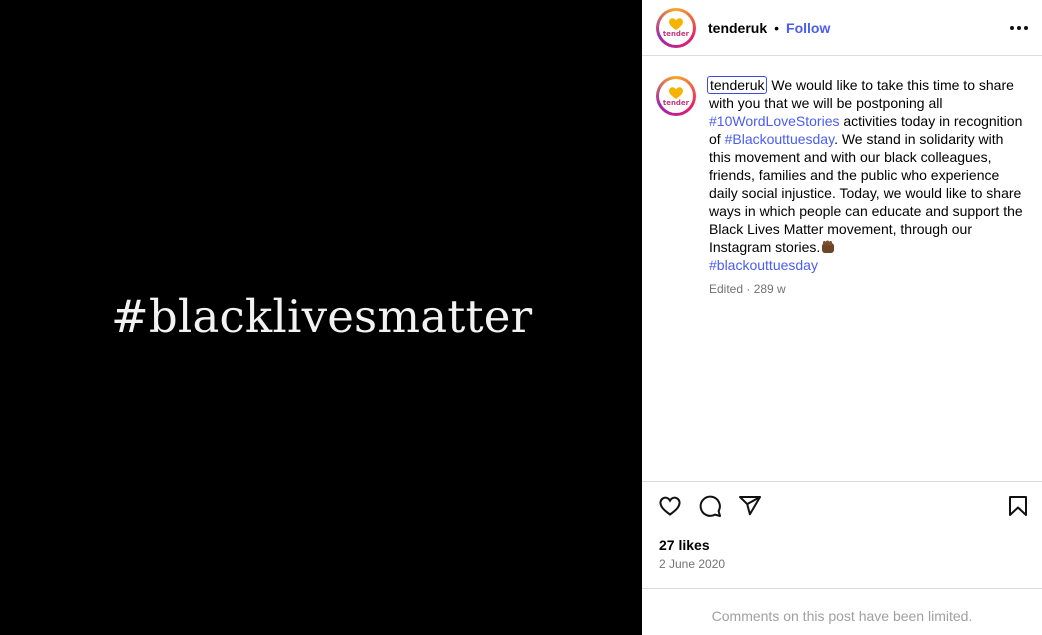 This screenshot has width=1042, height=635. I want to click on media-hashtag-text: #blacklivesmatter, so click(322, 316).